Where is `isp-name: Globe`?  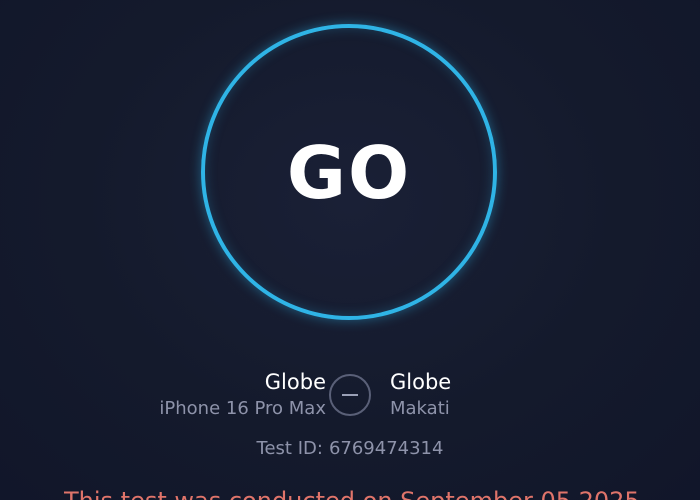
isp-name: Globe is located at coordinates (295, 382).